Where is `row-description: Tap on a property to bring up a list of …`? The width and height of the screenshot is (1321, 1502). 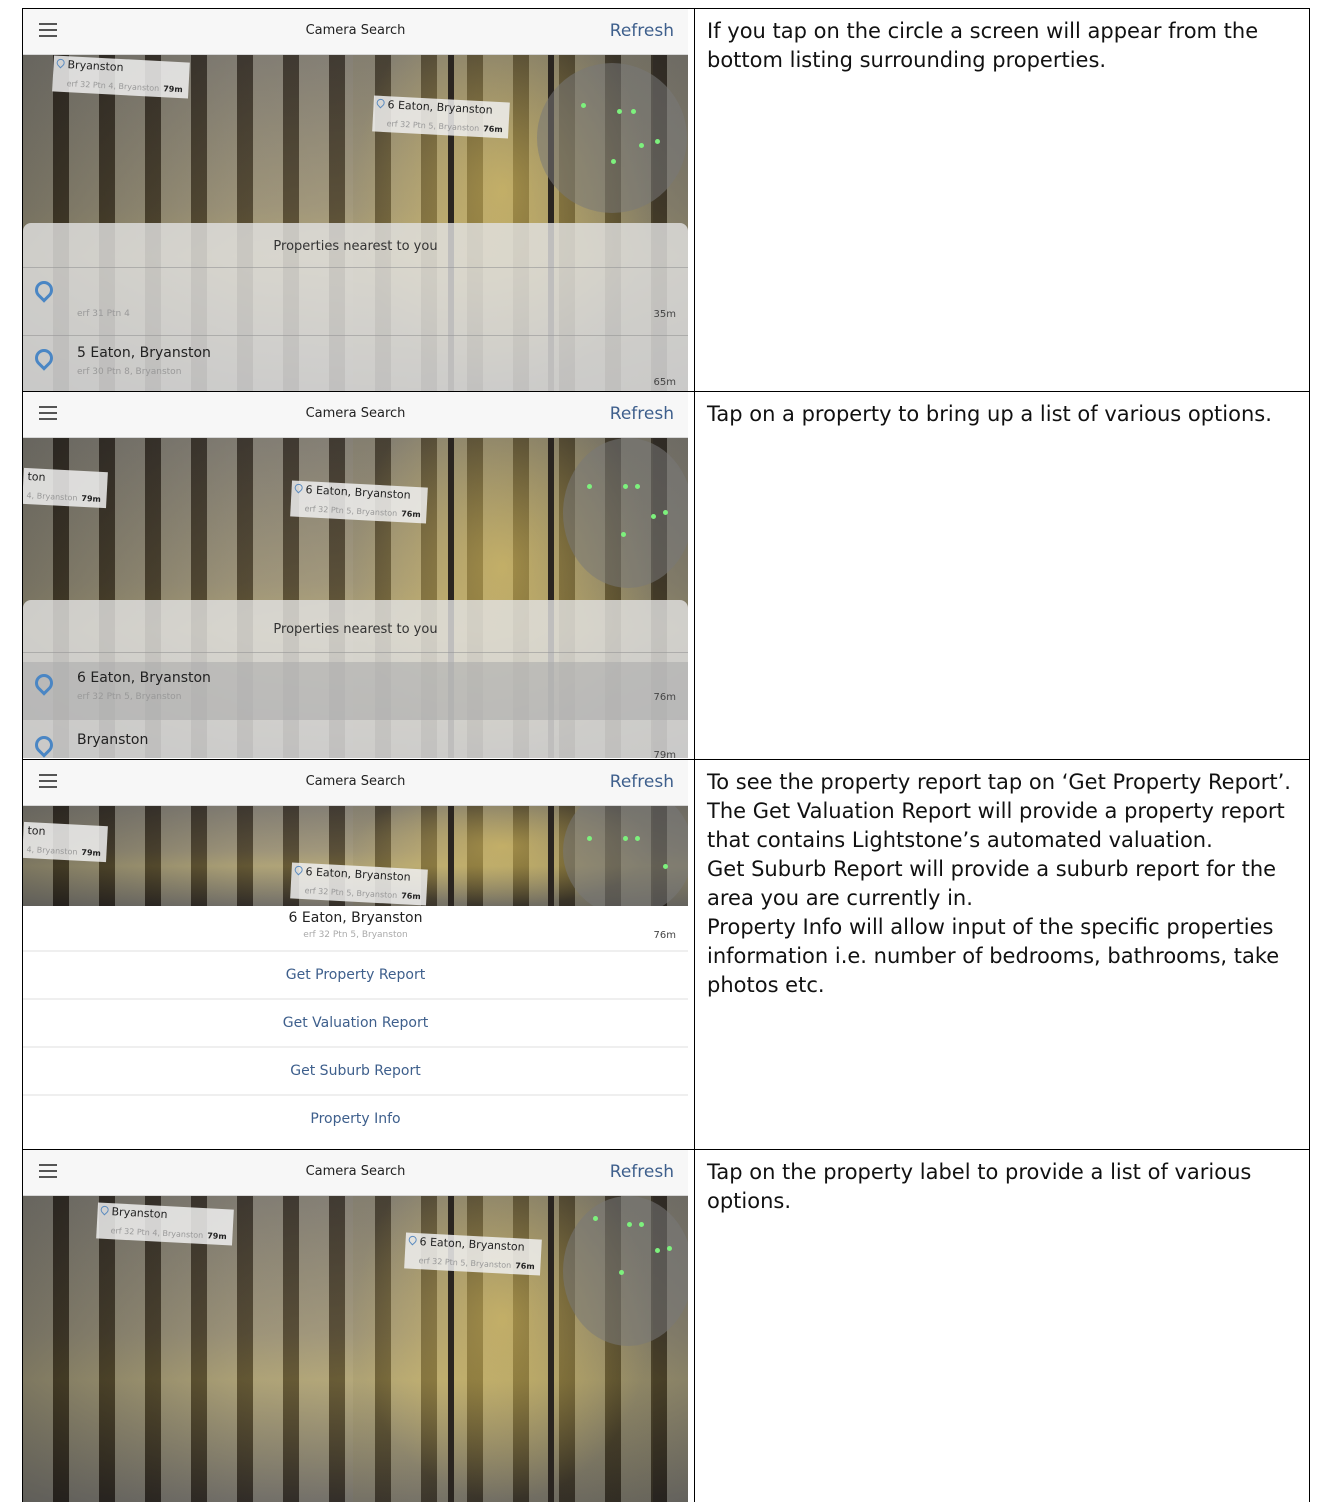 row-description: Tap on a property to bring up a list of … is located at coordinates (1006, 414).